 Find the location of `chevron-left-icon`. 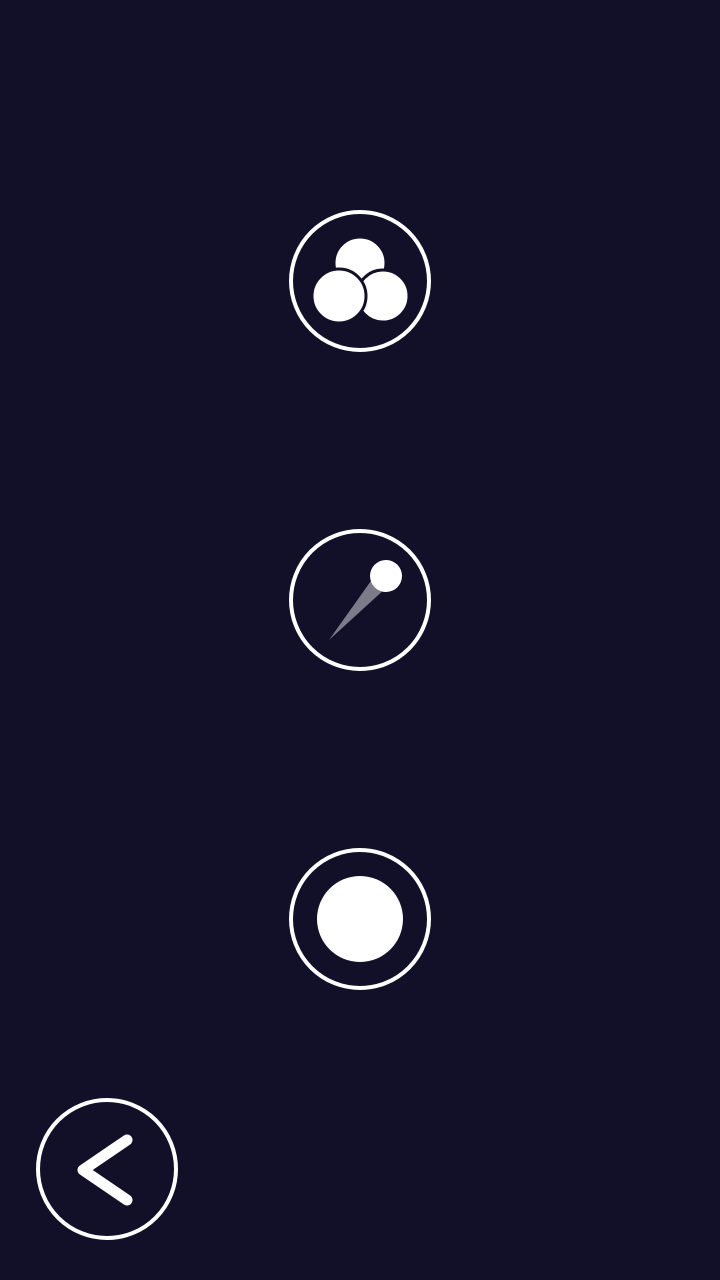

chevron-left-icon is located at coordinates (105, 1170).